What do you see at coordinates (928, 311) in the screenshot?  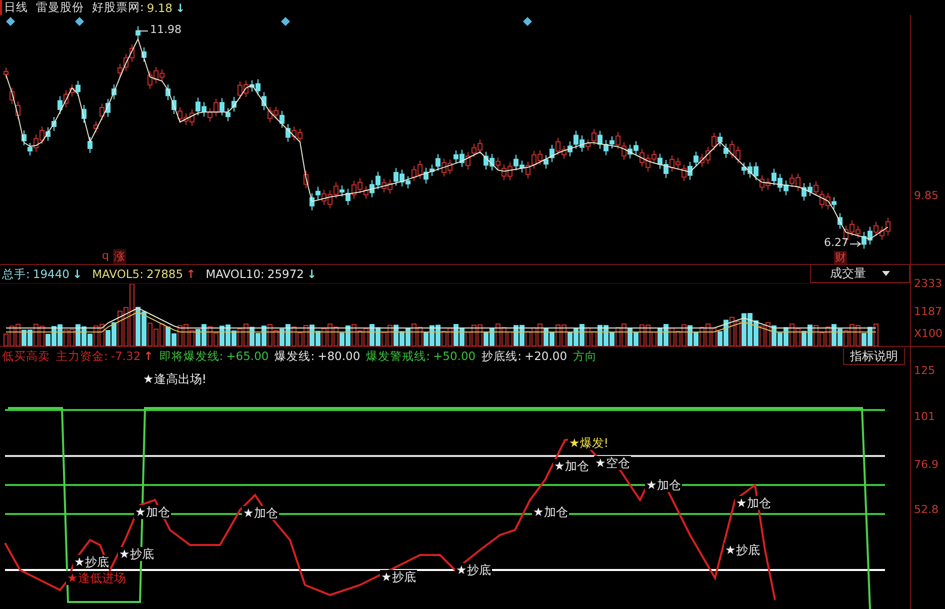 I see `axis-label: 1187` at bounding box center [928, 311].